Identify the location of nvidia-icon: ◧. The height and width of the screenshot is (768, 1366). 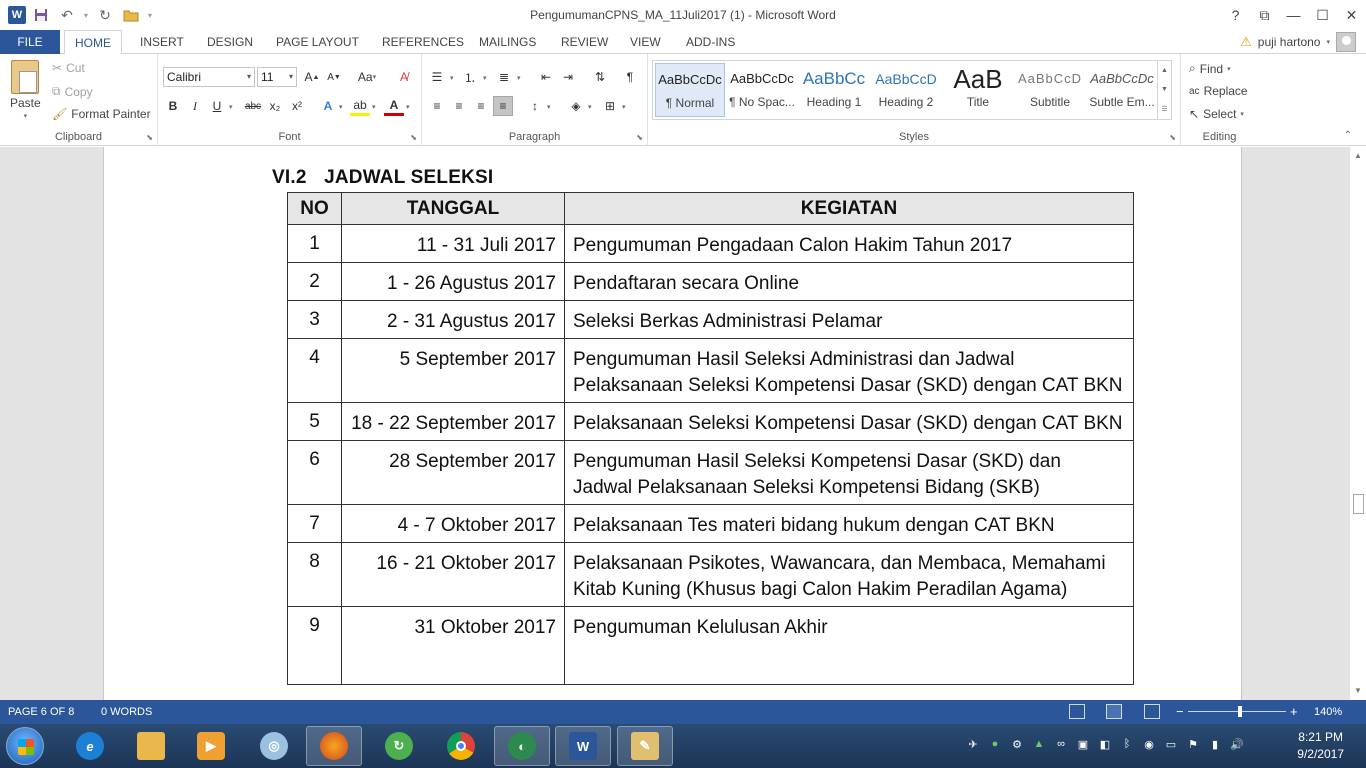
(1105, 744).